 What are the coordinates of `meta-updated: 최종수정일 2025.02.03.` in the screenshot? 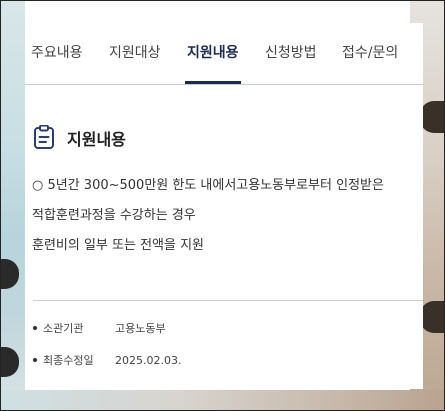 It's located at (107, 360).